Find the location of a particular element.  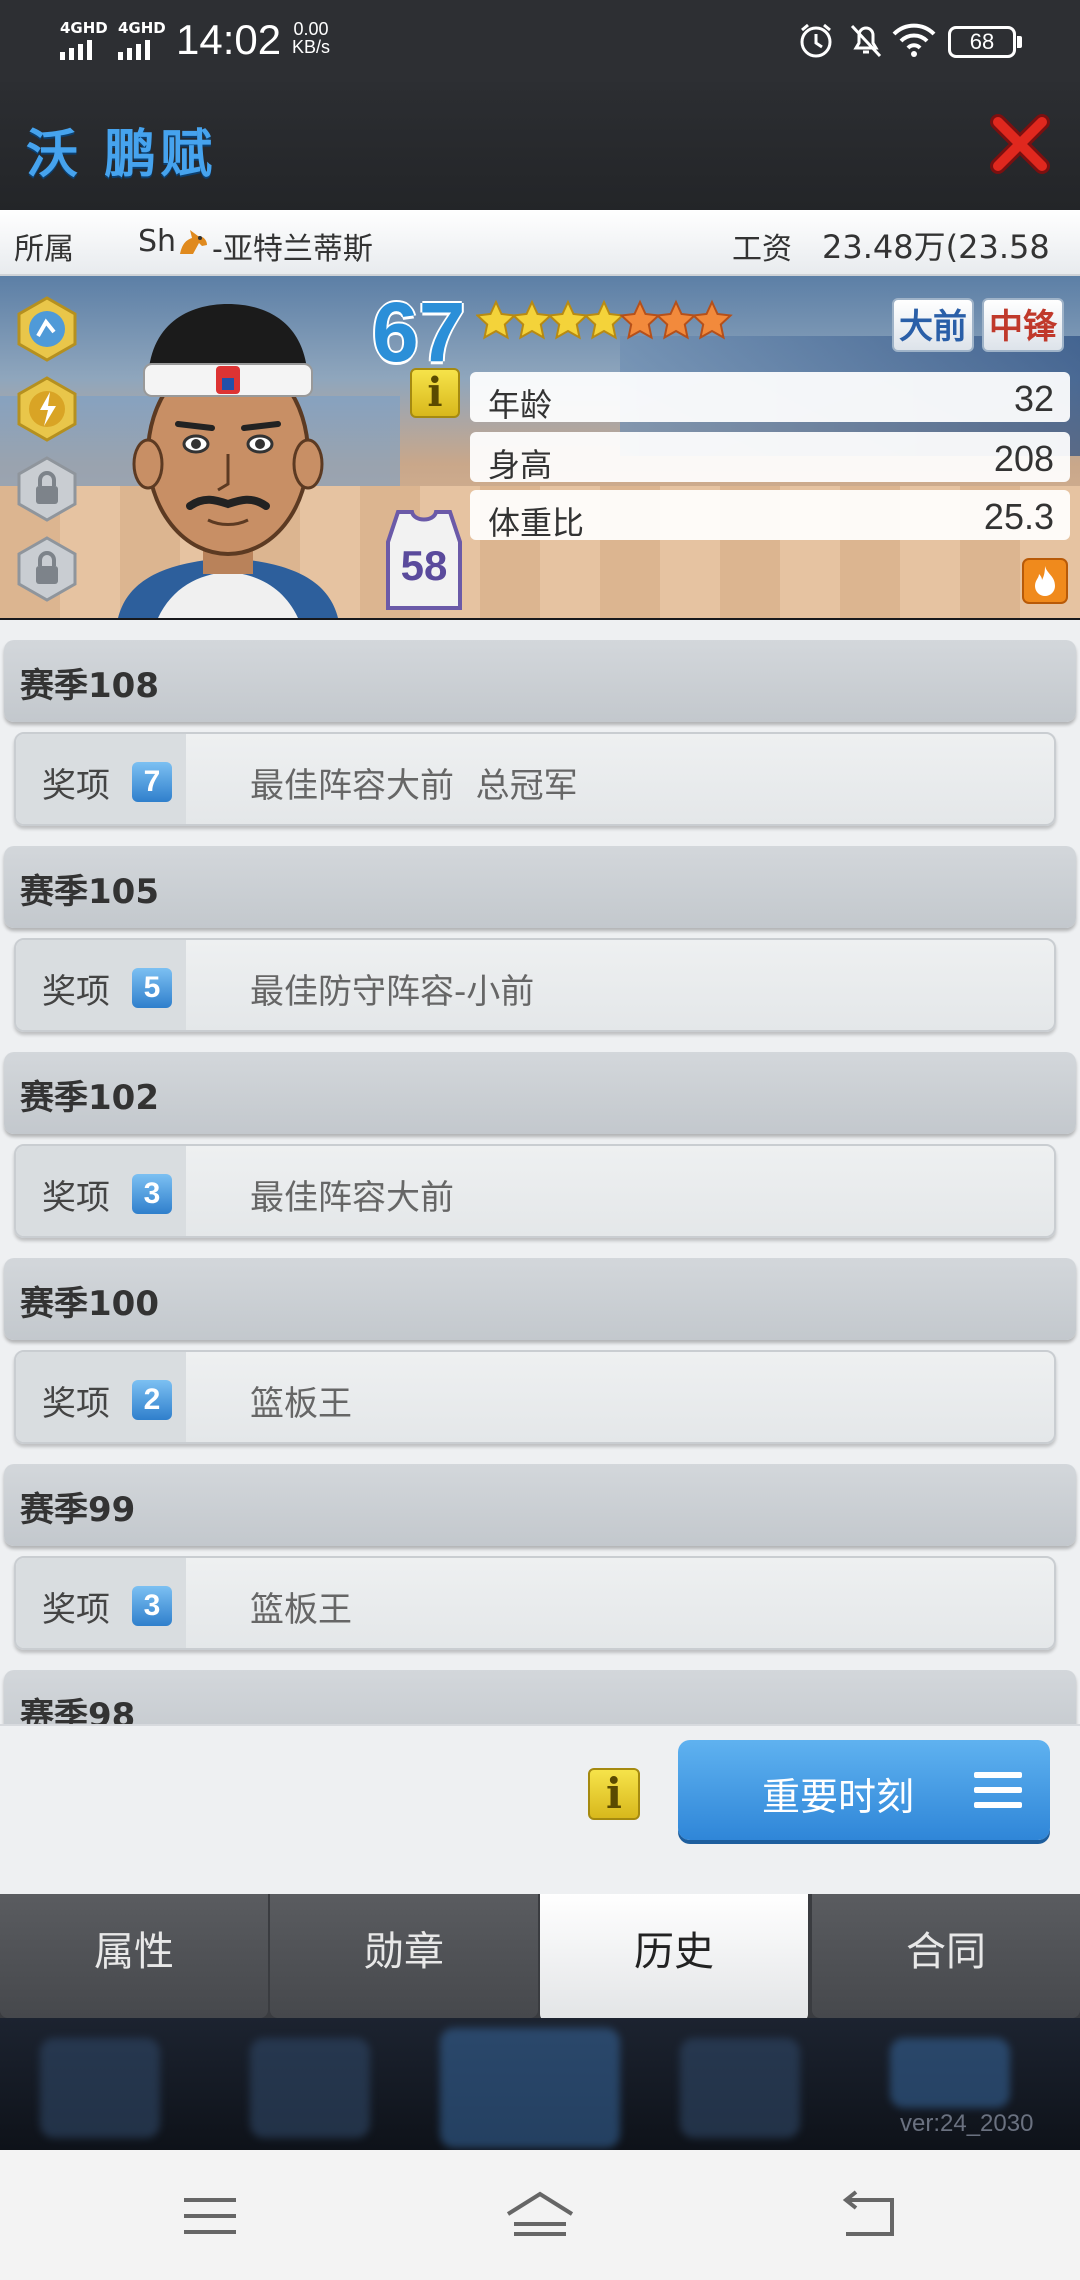

season-title: 赛季102 is located at coordinates (89, 1098).